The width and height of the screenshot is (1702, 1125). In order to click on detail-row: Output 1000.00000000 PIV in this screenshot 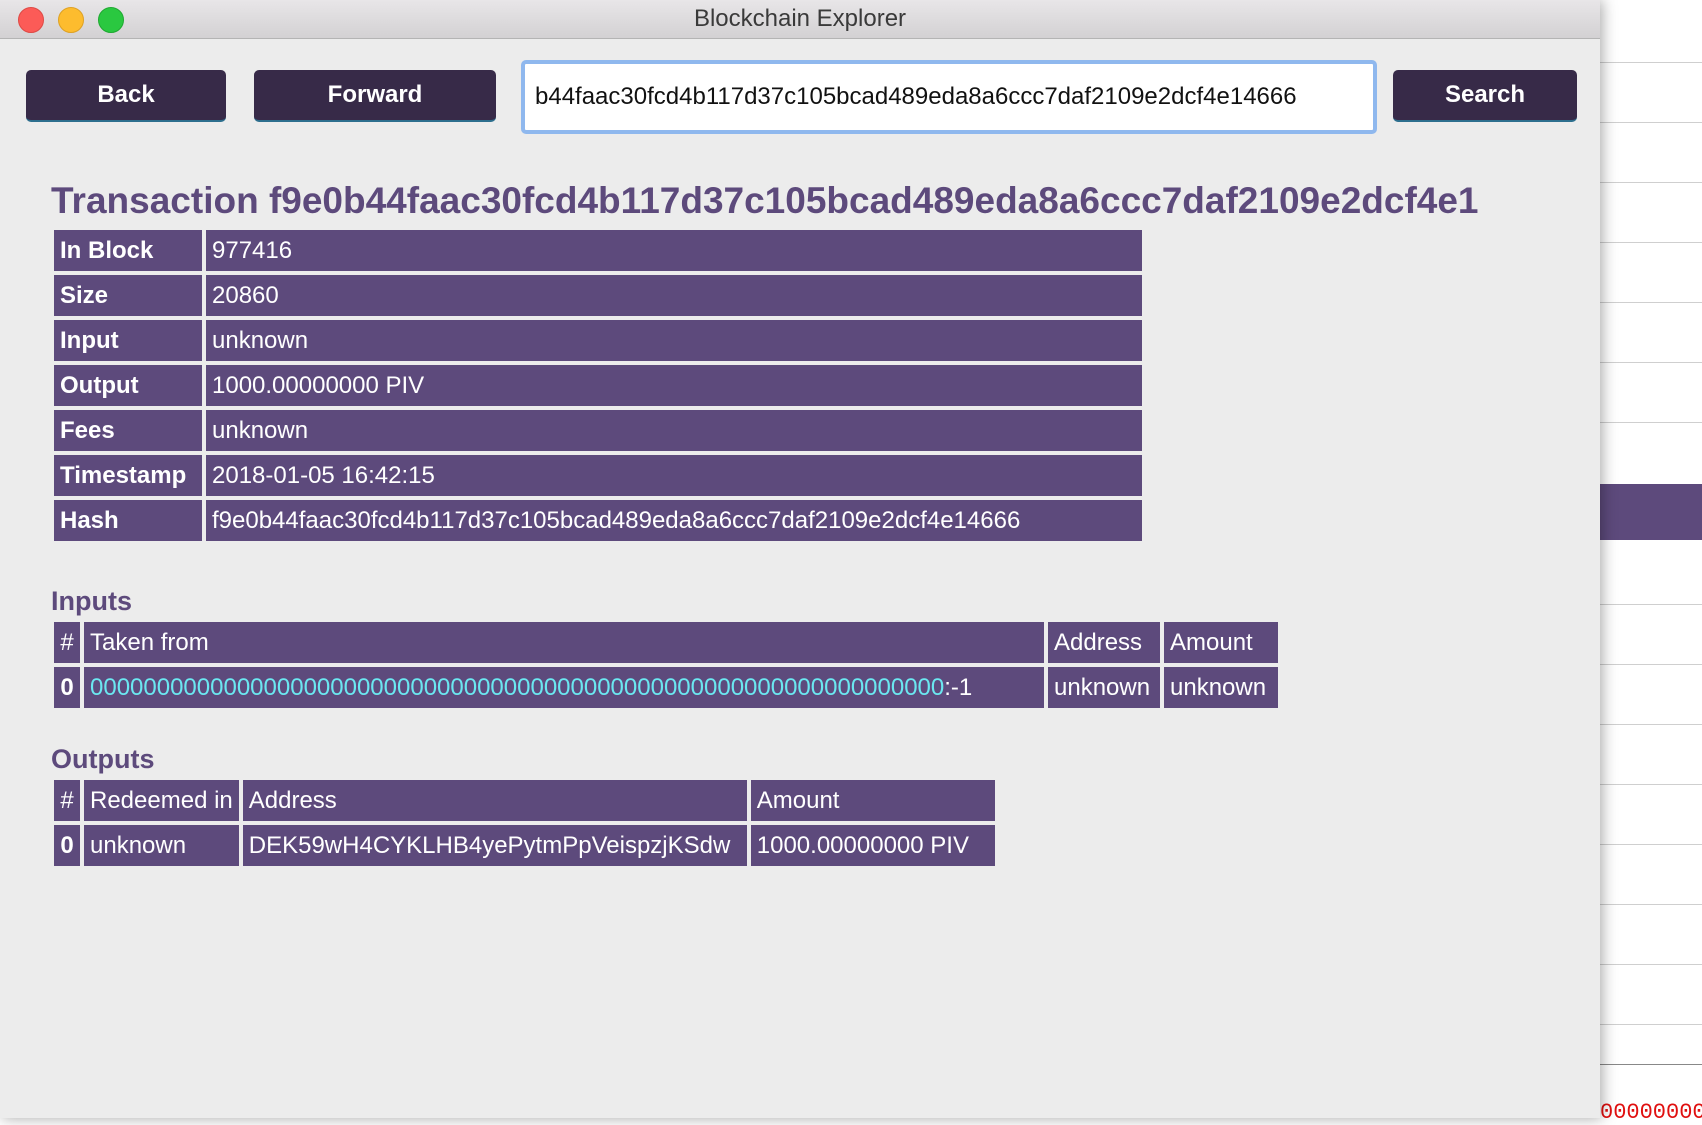, I will do `click(598, 385)`.